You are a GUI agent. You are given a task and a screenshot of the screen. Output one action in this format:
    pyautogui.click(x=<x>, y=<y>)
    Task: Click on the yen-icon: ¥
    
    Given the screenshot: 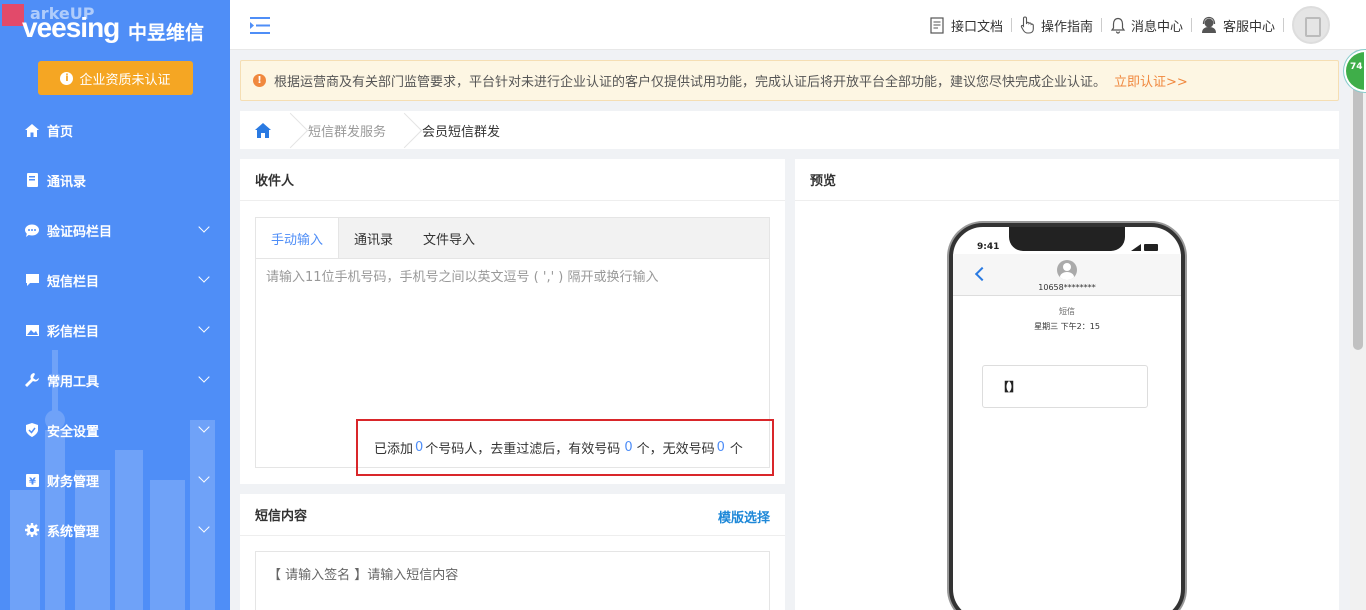 What is the action you would take?
    pyautogui.click(x=32, y=480)
    